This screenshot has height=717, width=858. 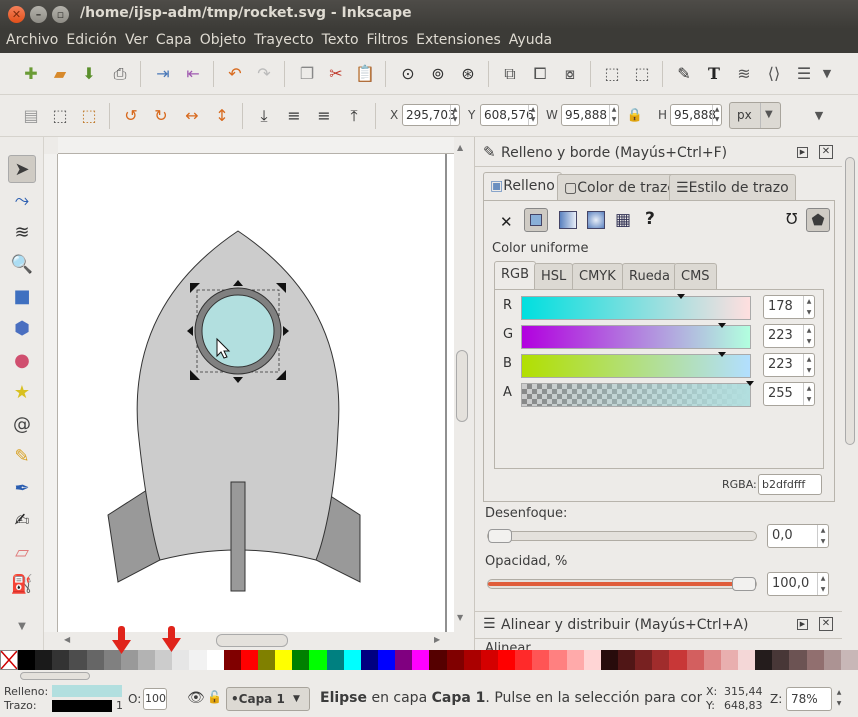 What do you see at coordinates (808, 394) in the screenshot?
I see `spin-a: ▲ ▼` at bounding box center [808, 394].